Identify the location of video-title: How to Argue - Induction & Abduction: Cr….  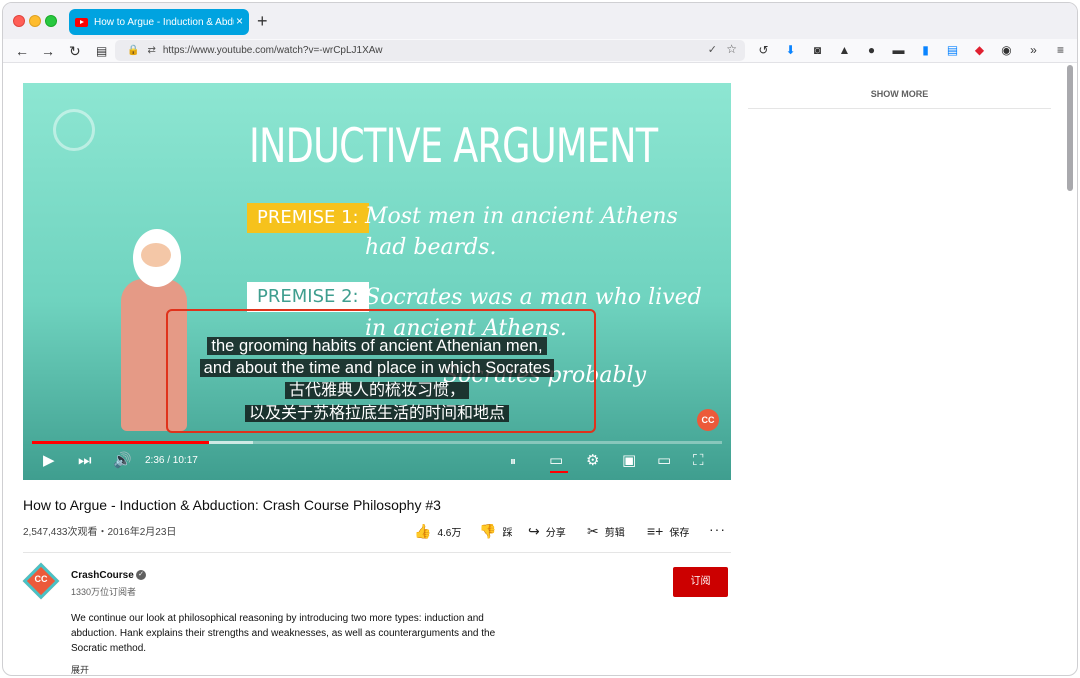
(232, 505).